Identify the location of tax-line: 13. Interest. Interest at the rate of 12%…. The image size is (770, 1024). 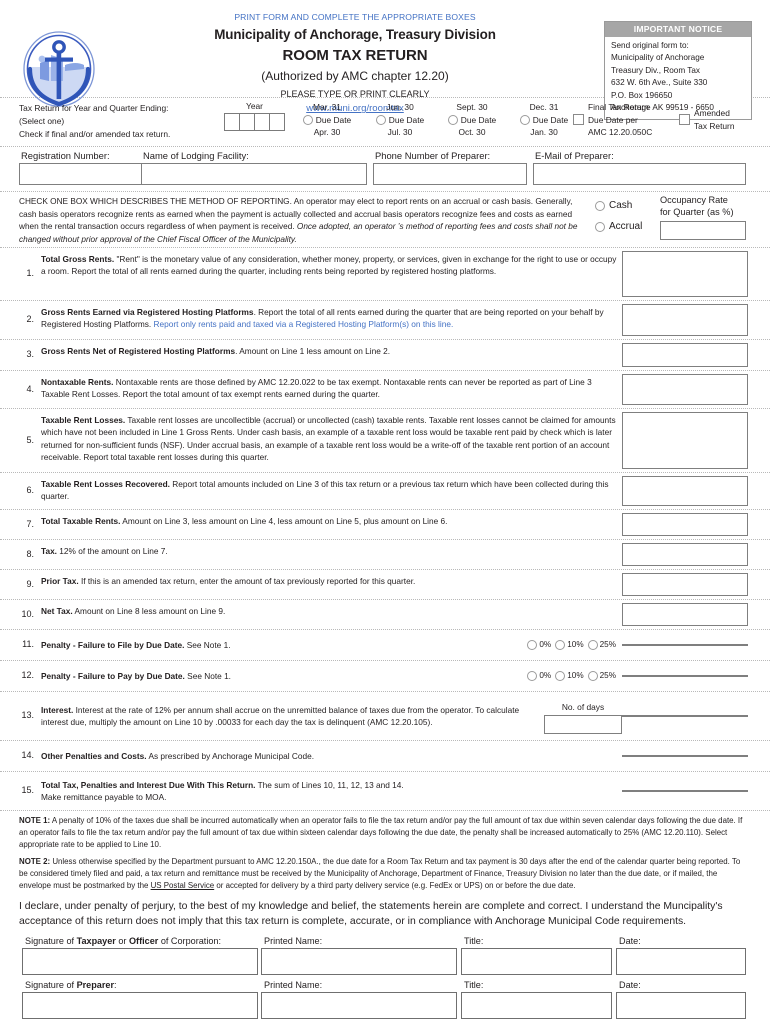
(385, 716).